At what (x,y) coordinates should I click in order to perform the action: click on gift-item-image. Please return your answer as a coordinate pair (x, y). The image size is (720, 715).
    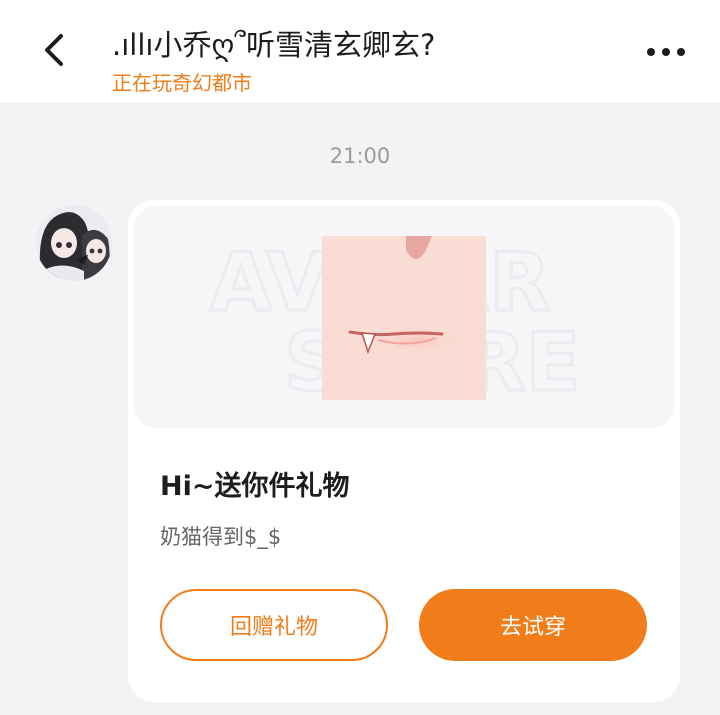
    Looking at the image, I should click on (404, 318).